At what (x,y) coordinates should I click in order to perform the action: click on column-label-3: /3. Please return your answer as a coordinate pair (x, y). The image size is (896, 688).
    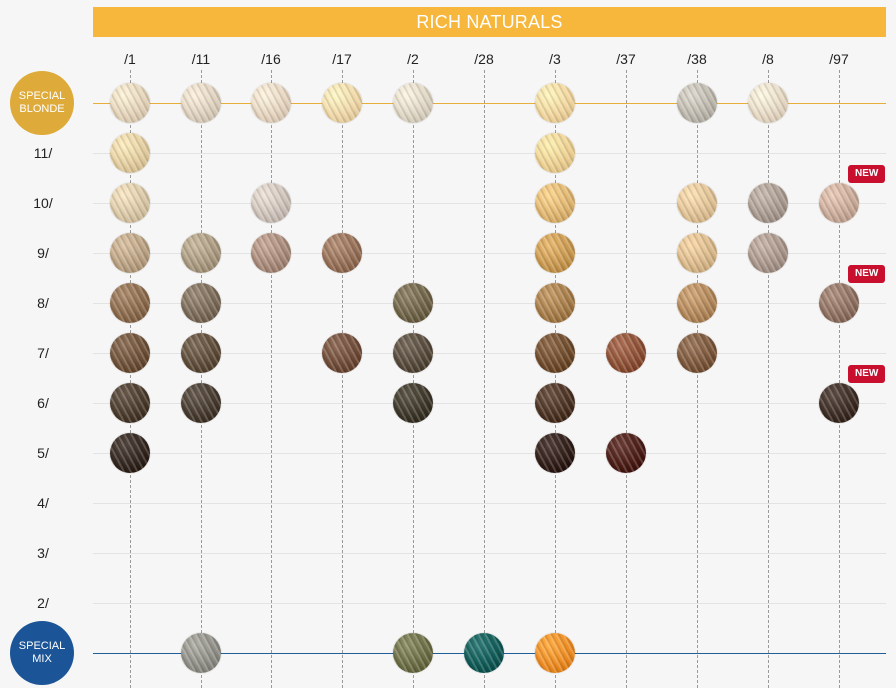
    Looking at the image, I should click on (555, 59).